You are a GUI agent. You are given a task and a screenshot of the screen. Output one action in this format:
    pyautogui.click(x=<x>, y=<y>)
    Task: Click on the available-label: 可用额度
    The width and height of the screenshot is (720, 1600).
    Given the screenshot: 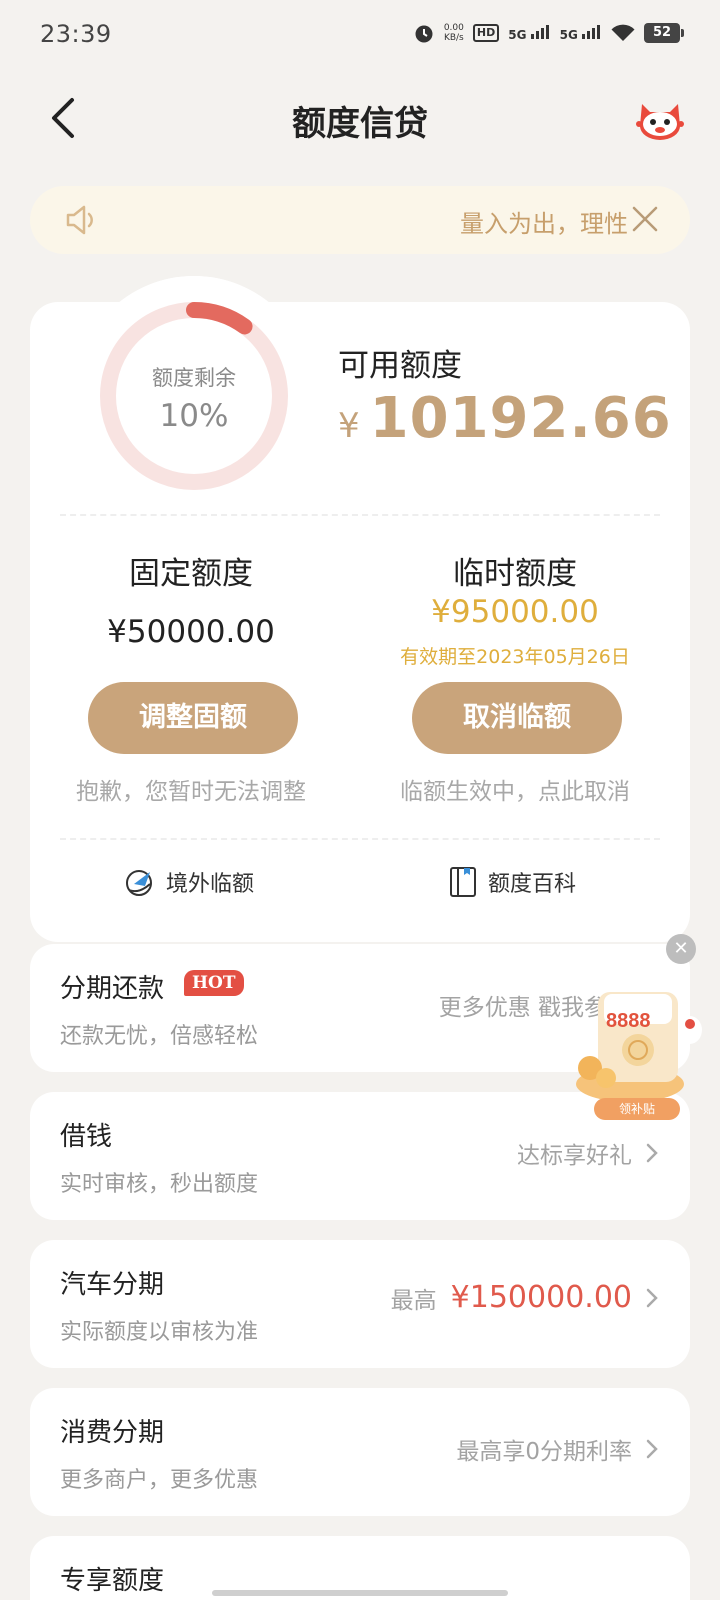 What is the action you would take?
    pyautogui.click(x=400, y=366)
    